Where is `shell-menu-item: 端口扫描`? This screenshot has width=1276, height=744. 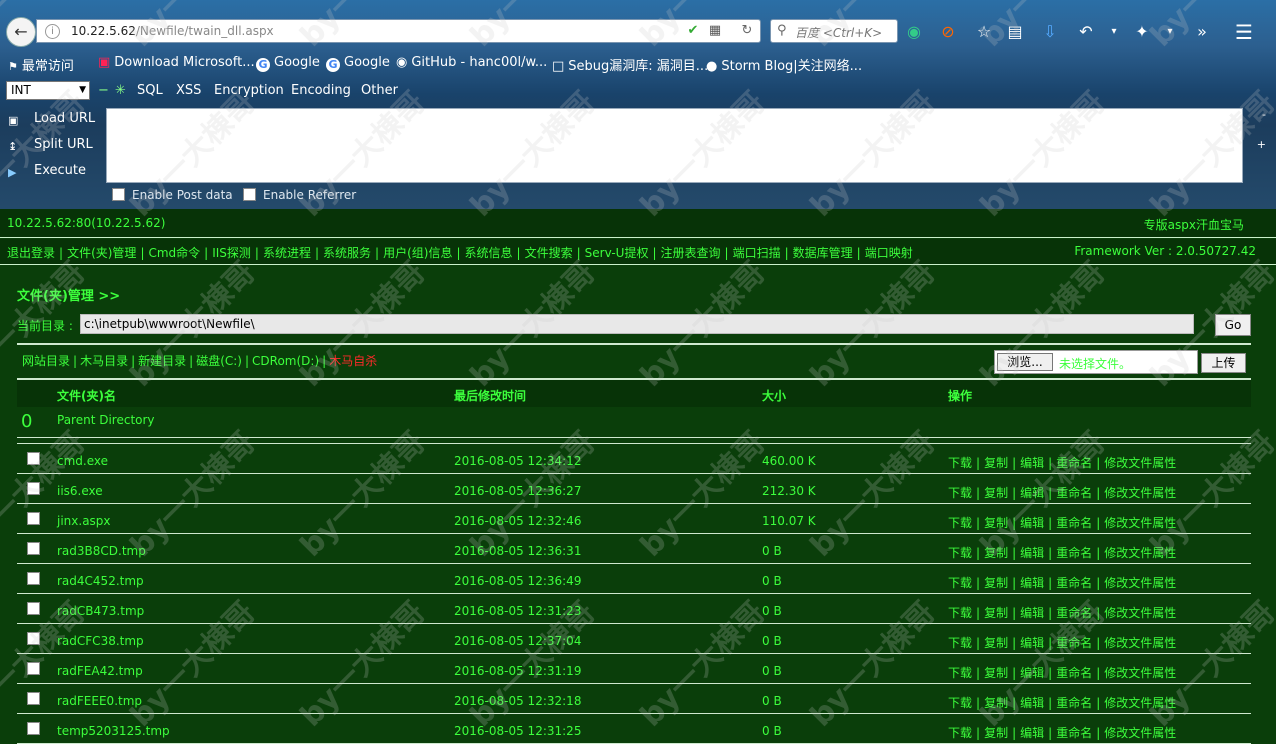
shell-menu-item: 端口扫描 is located at coordinates (757, 253).